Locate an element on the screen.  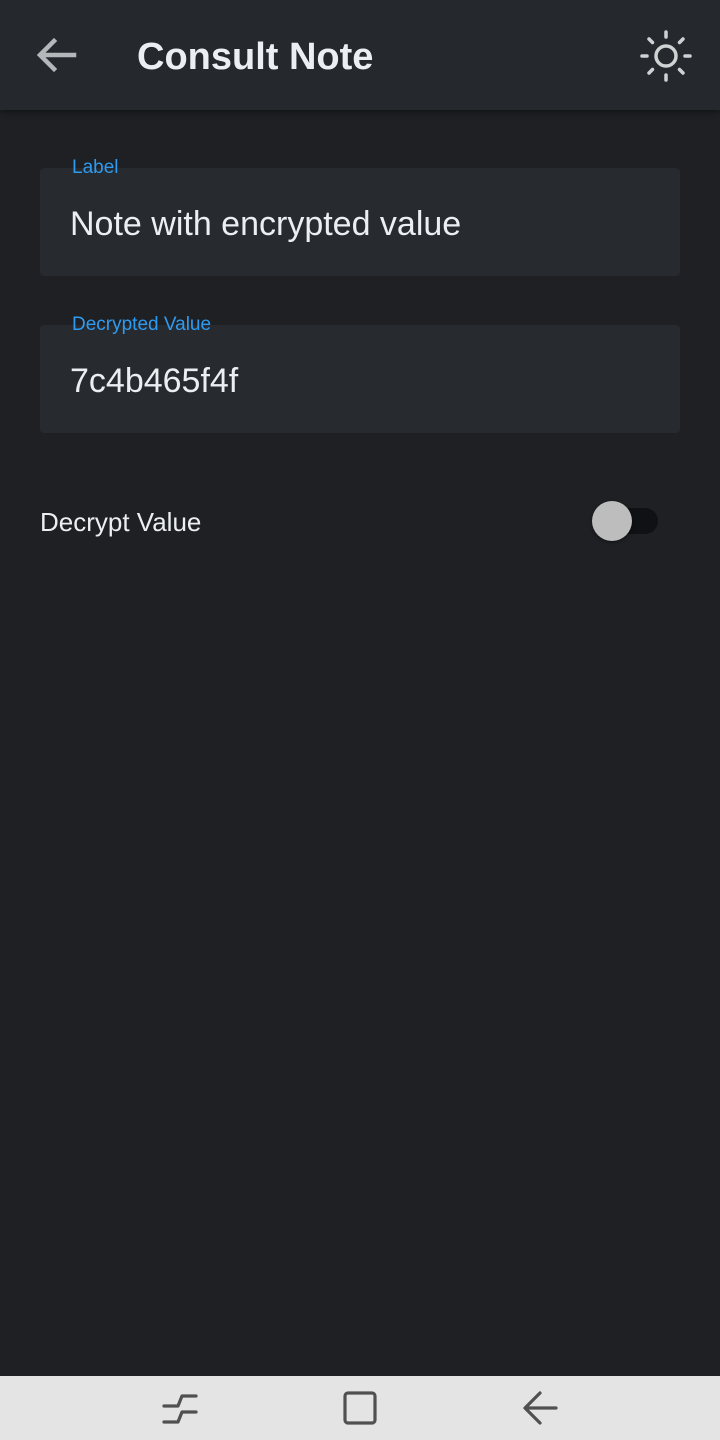
theme-toggle-button is located at coordinates (666, 56).